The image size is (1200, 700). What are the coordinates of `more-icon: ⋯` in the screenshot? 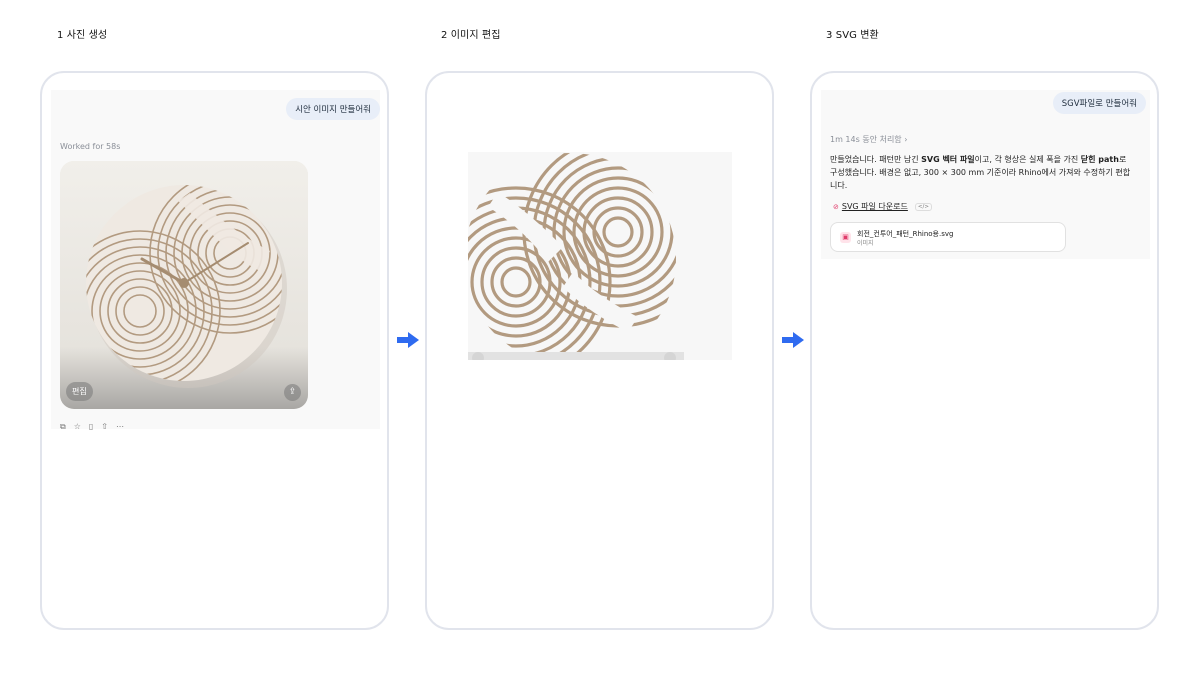 It's located at (120, 427).